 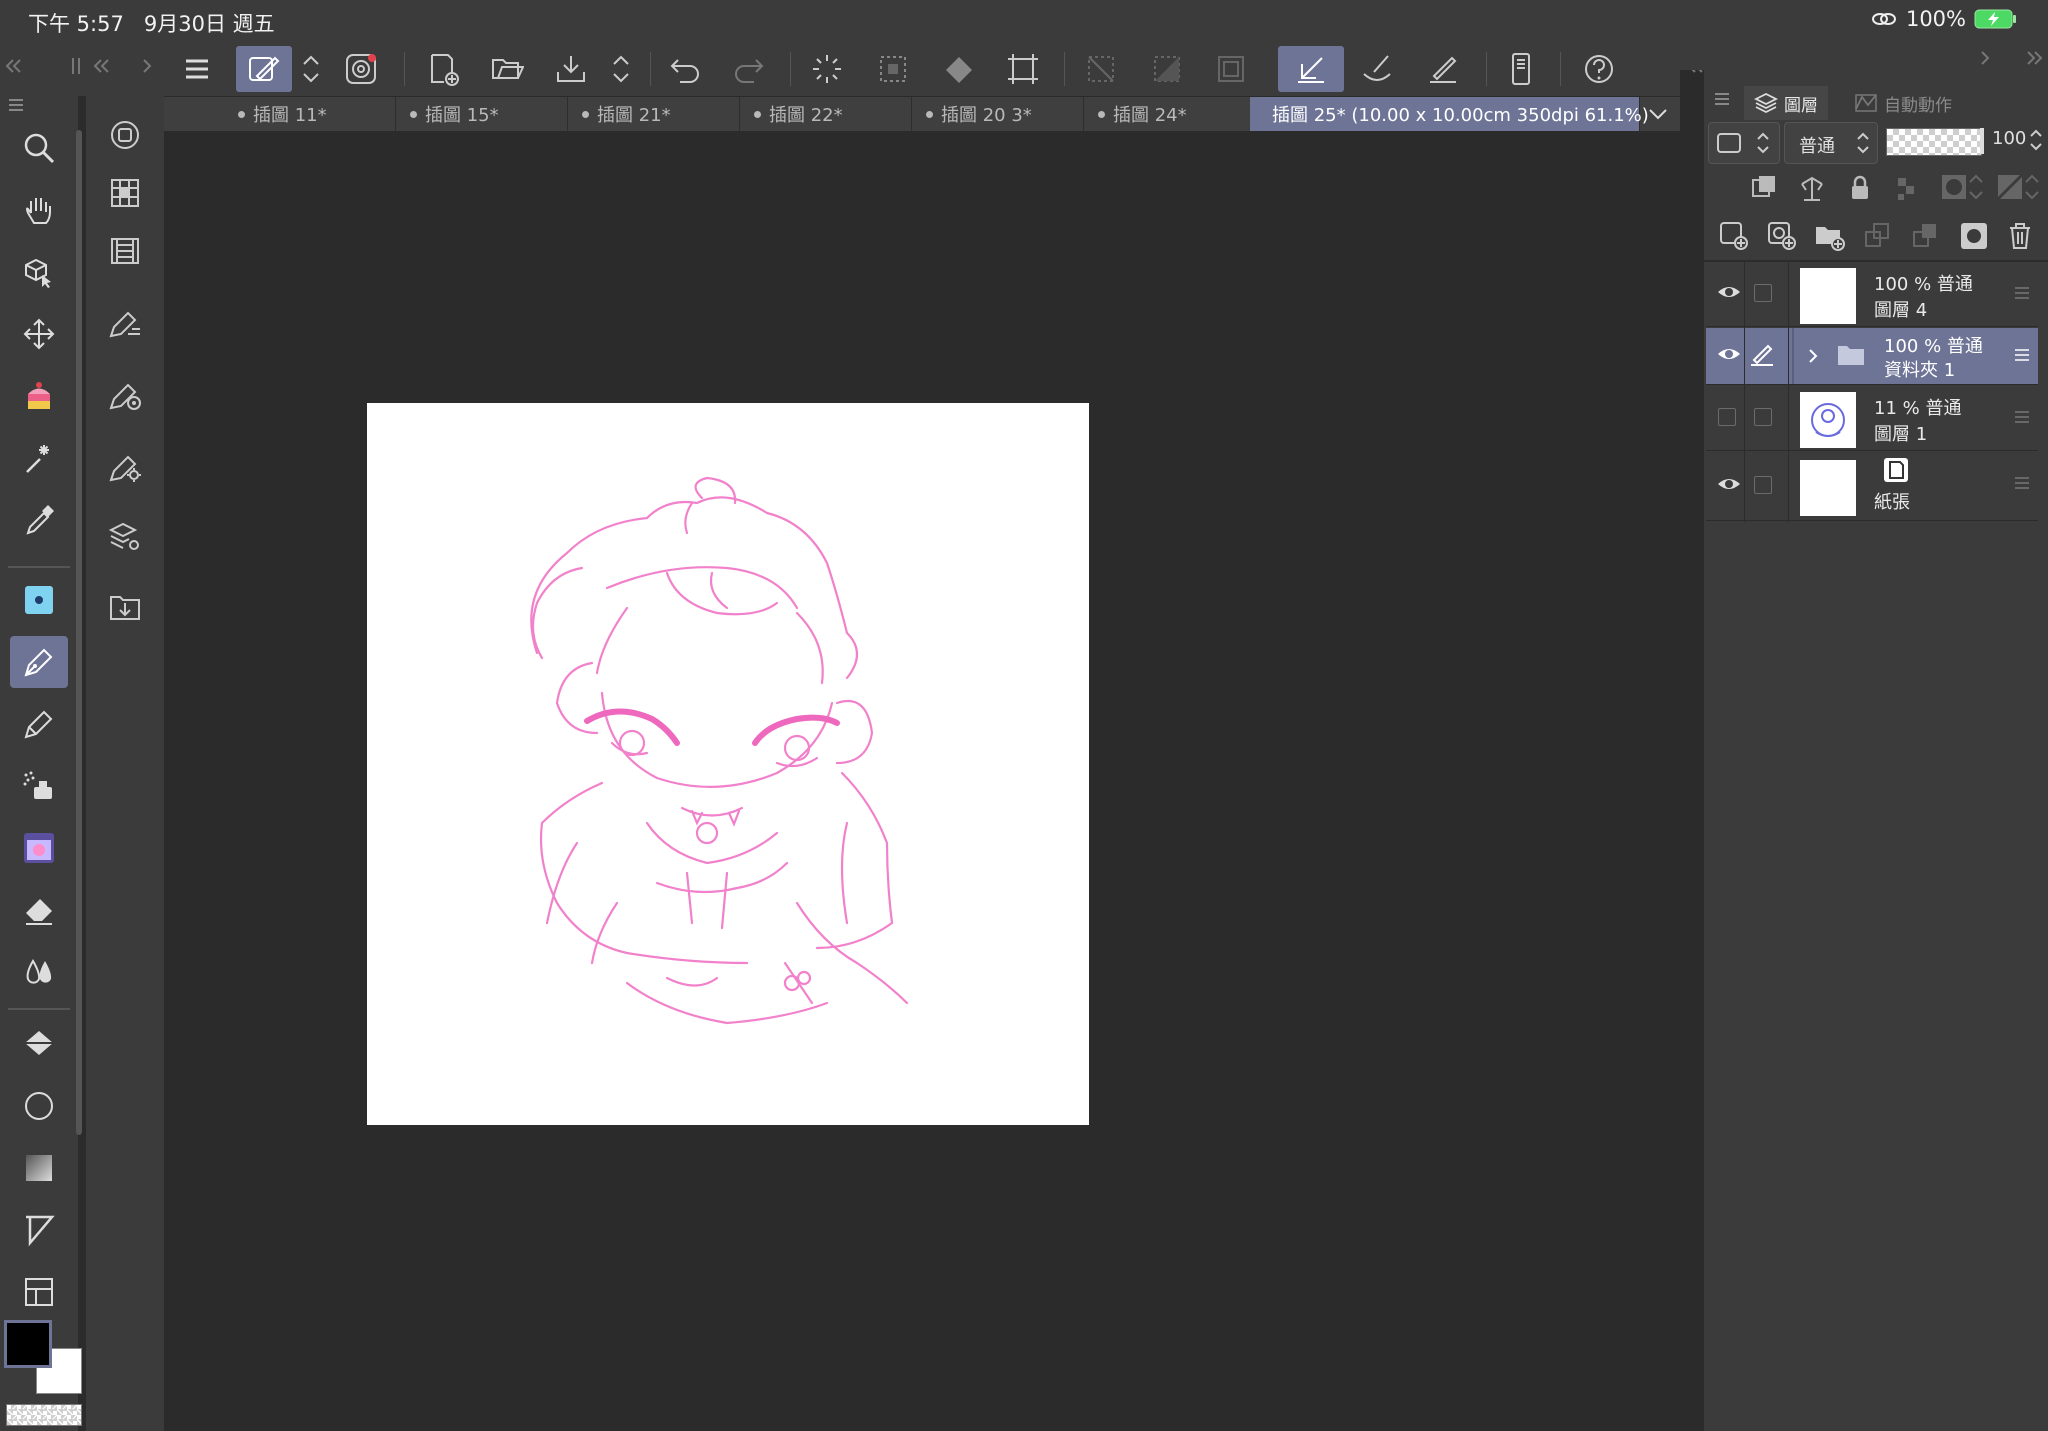 I want to click on timeline-button, so click(x=125, y=251).